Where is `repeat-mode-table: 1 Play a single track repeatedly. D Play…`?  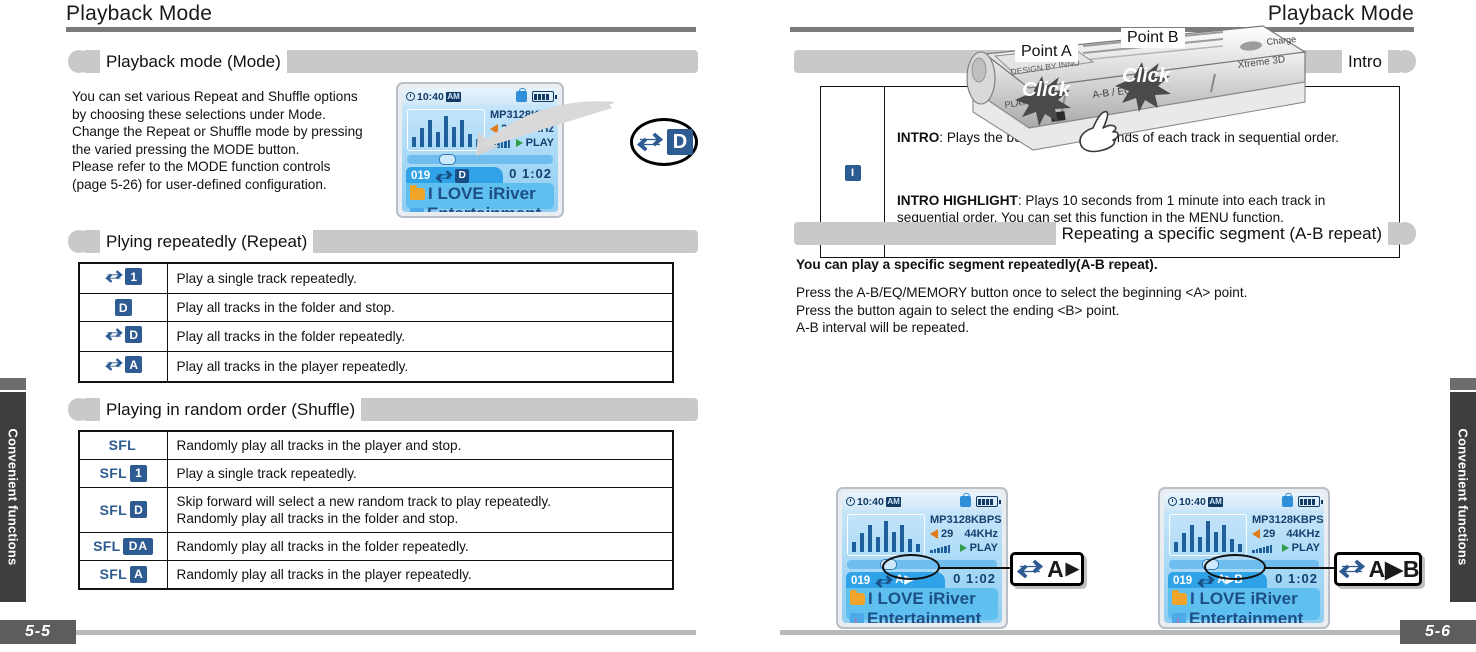 repeat-mode-table: 1 Play a single track repeatedly. D Play… is located at coordinates (376, 322).